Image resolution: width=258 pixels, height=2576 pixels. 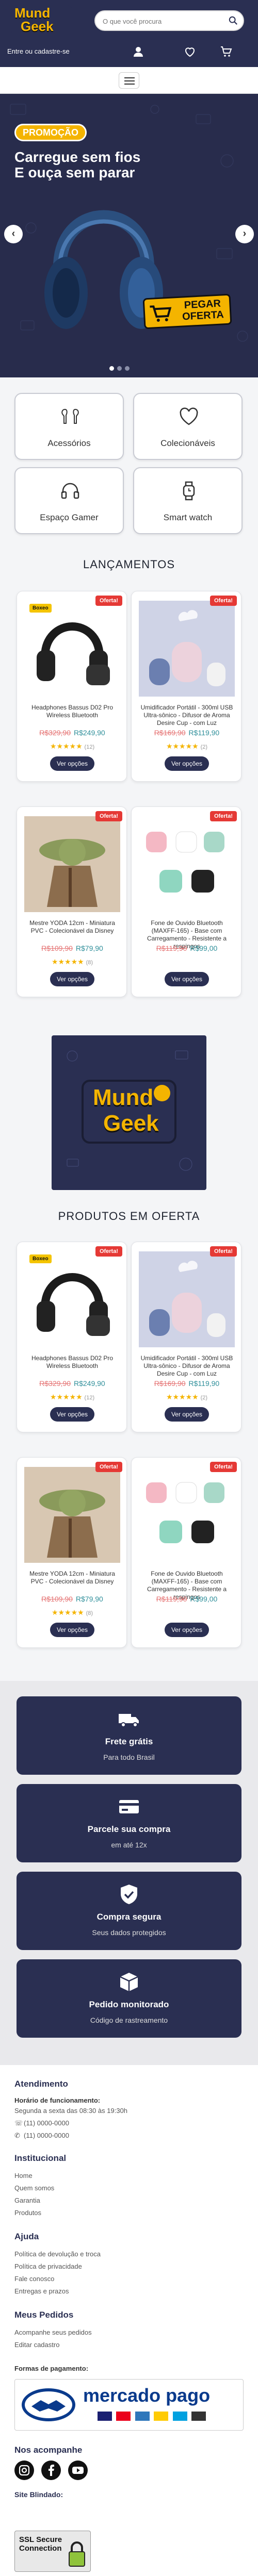 What do you see at coordinates (23, 2176) in the screenshot?
I see `footer-link: Home` at bounding box center [23, 2176].